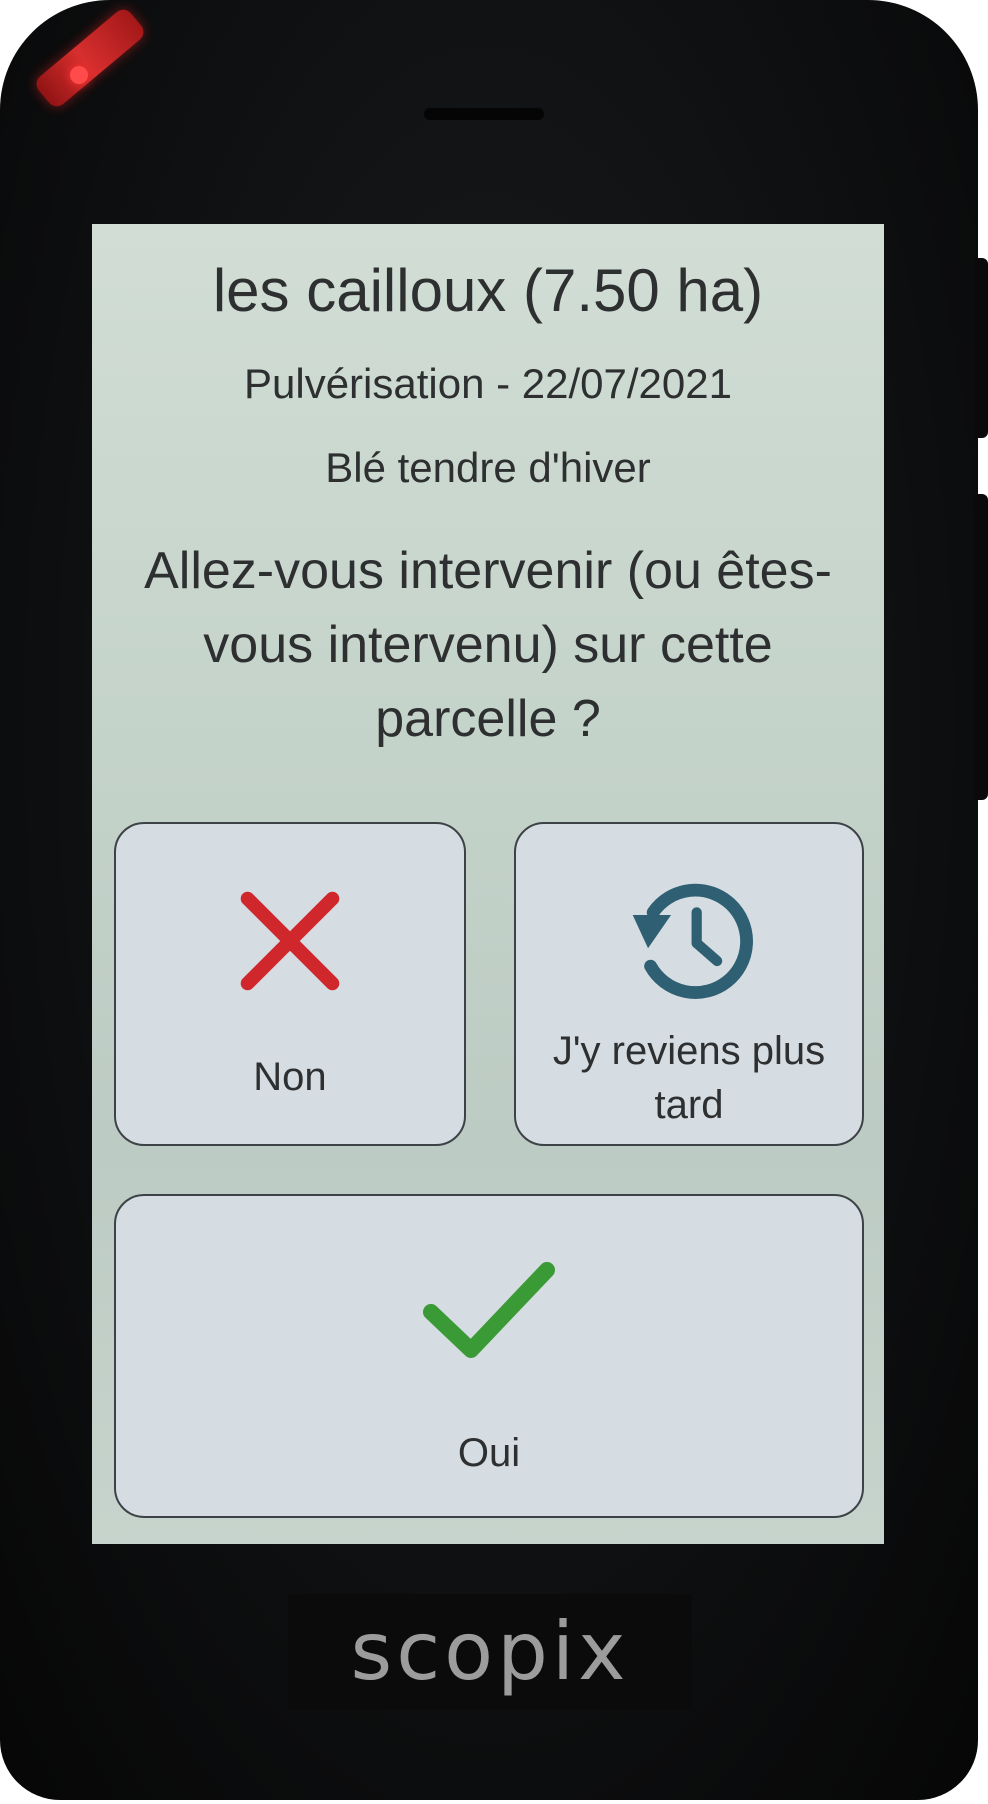  What do you see at coordinates (981, 647) in the screenshot?
I see `power-button` at bounding box center [981, 647].